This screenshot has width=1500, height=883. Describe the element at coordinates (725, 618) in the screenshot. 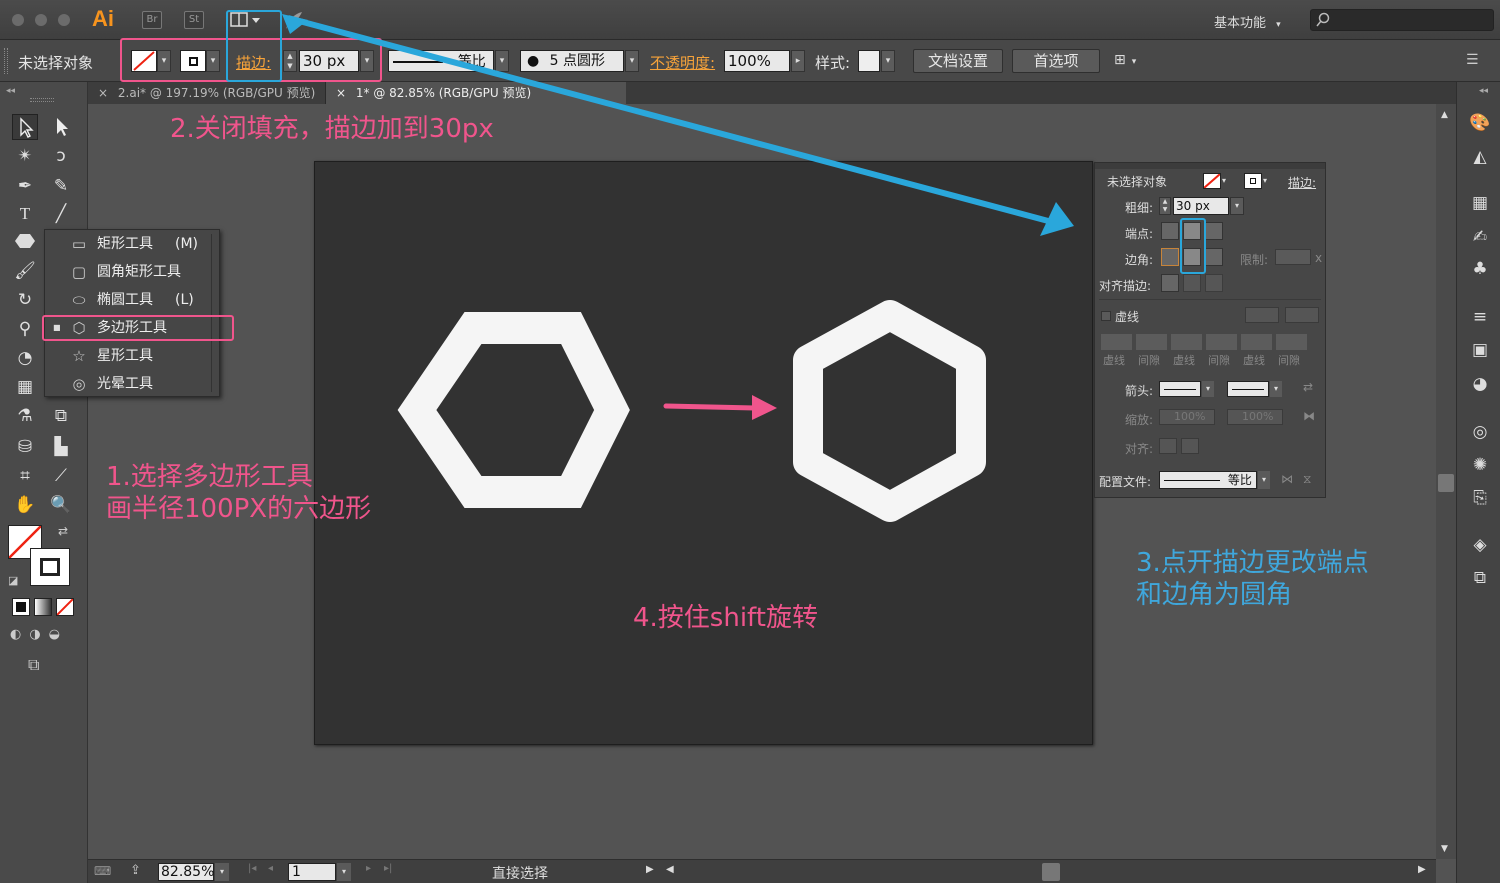

I see `annotation-step4: 4.按住shift旋转` at that location.